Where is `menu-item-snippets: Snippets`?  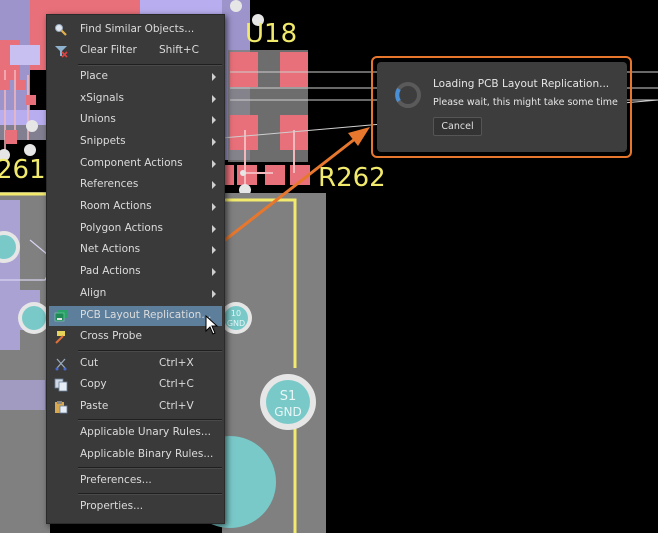
menu-item-snippets: Snippets is located at coordinates (135, 142).